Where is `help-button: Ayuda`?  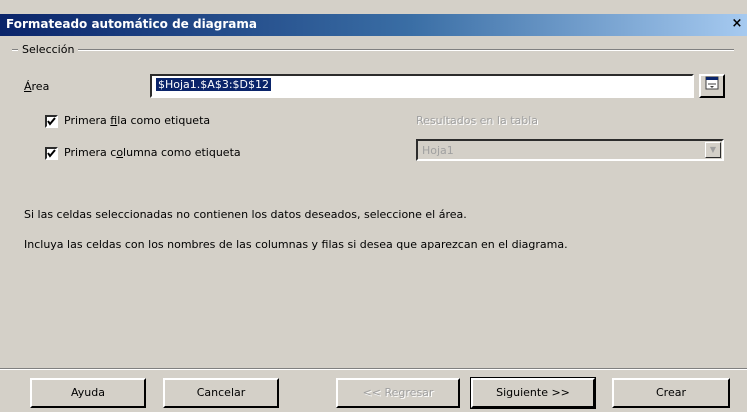
help-button: Ayuda is located at coordinates (88, 393).